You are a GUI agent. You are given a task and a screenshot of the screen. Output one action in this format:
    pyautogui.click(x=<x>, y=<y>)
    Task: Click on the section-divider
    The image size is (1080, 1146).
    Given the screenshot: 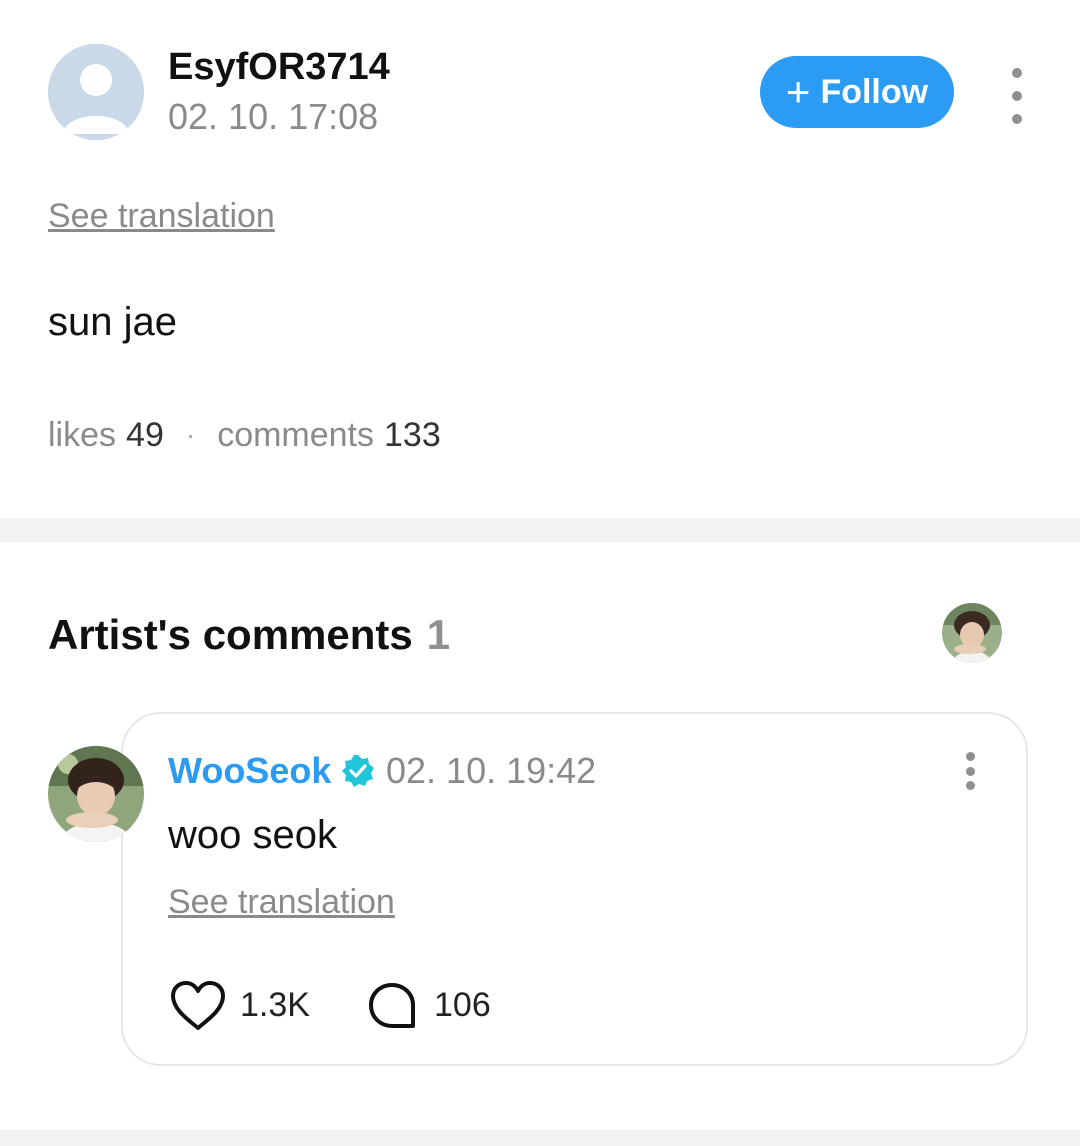 What is the action you would take?
    pyautogui.click(x=540, y=530)
    